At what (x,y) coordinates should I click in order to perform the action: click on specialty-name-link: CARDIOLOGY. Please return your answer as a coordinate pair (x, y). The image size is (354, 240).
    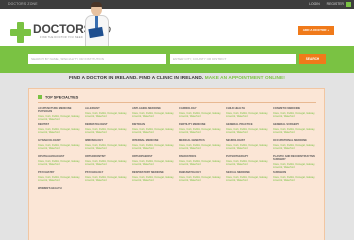
    Looking at the image, I should click on (202, 108).